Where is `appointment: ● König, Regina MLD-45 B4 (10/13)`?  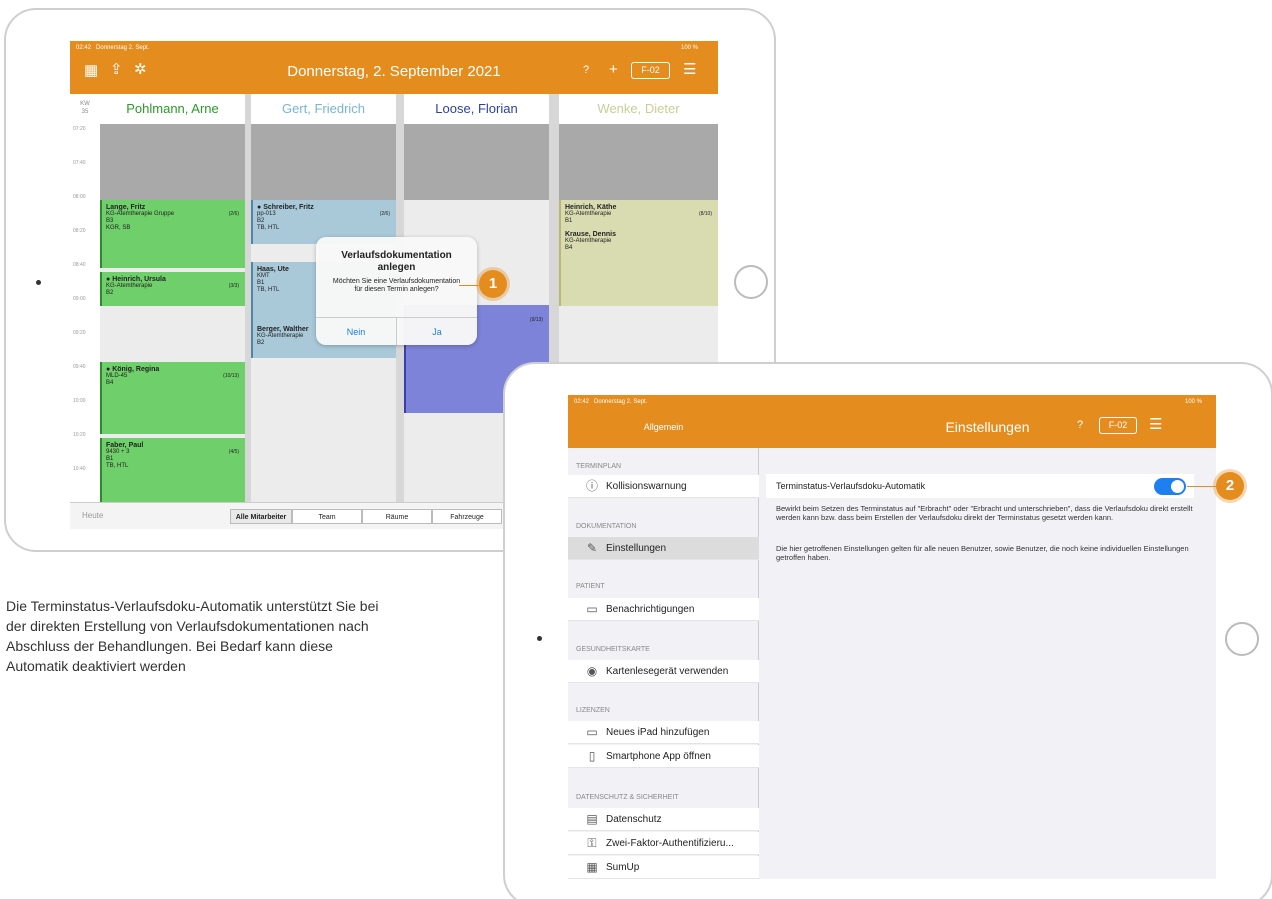
appointment: ● König, Regina MLD-45 B4 (10/13) is located at coordinates (172, 398).